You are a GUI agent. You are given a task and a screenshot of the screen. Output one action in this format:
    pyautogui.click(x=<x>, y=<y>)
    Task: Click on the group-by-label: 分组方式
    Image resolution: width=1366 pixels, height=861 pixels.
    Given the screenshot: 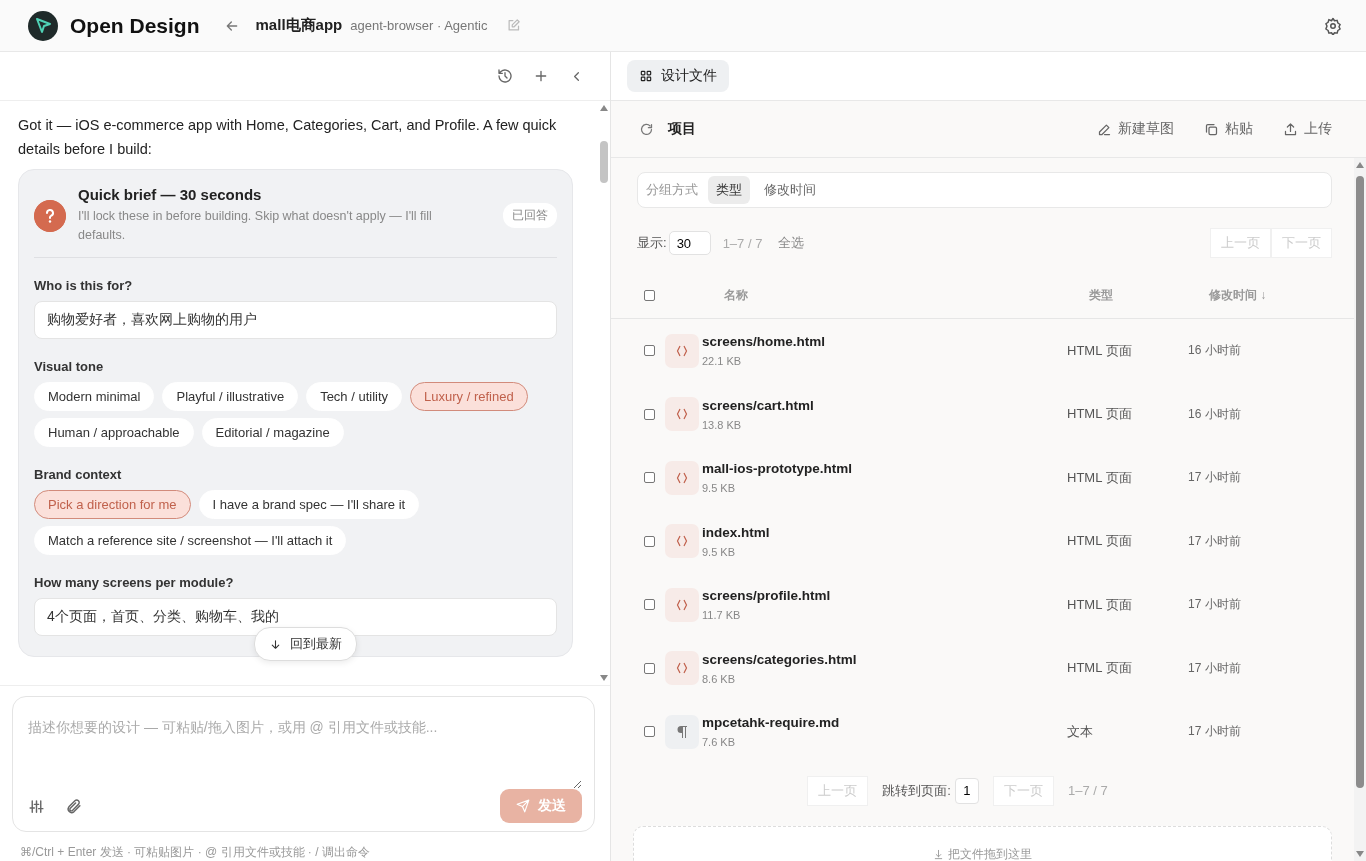 What is the action you would take?
    pyautogui.click(x=672, y=190)
    